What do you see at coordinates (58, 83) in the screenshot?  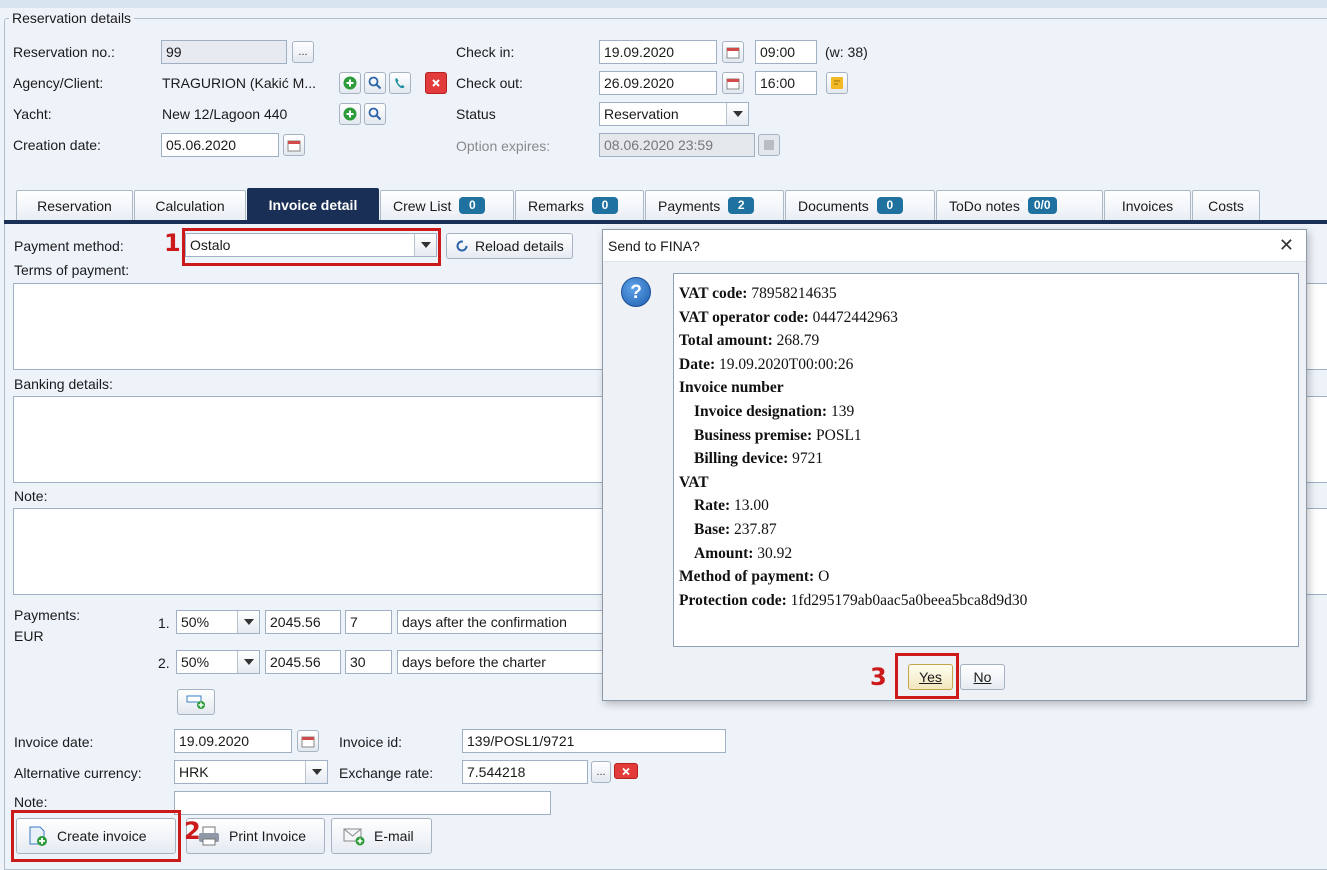 I see `agency-label: Agency/Client:` at bounding box center [58, 83].